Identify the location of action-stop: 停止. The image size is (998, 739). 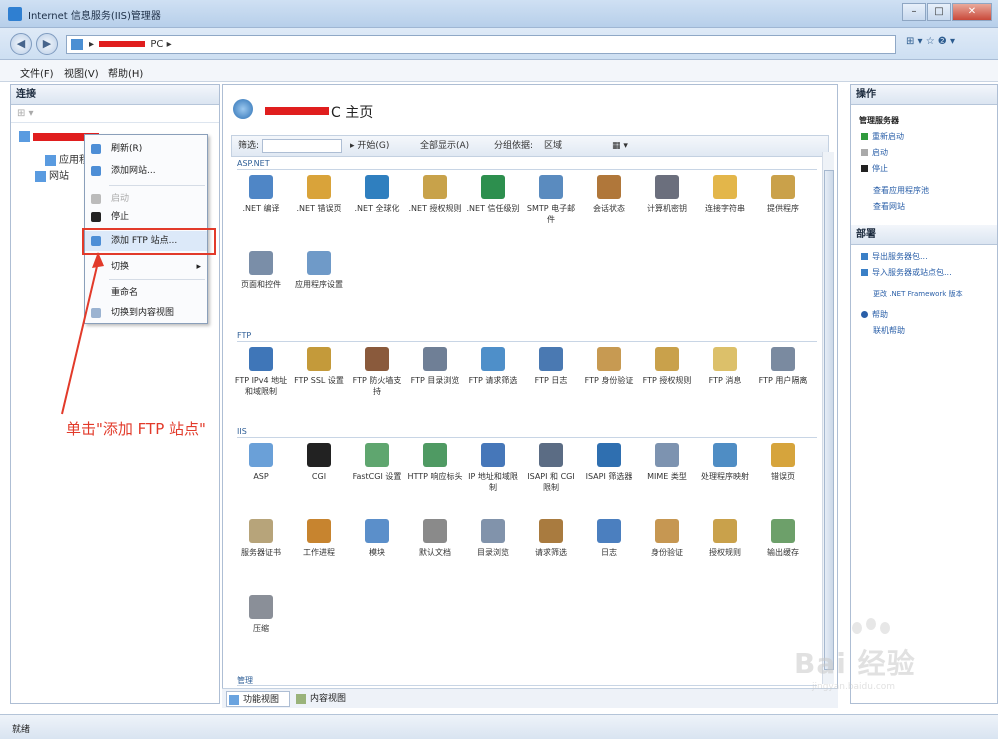
(874, 168).